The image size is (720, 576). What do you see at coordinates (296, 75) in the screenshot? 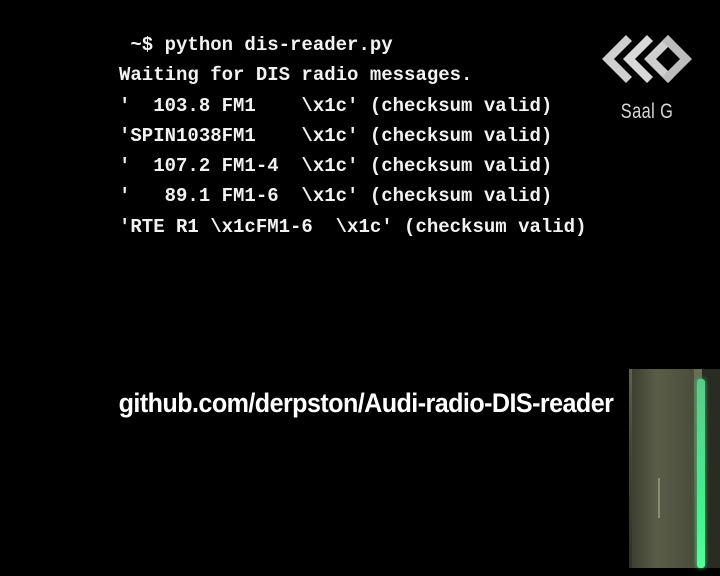
I see `terminal-output-line: Waiting for DIS radio messages.` at bounding box center [296, 75].